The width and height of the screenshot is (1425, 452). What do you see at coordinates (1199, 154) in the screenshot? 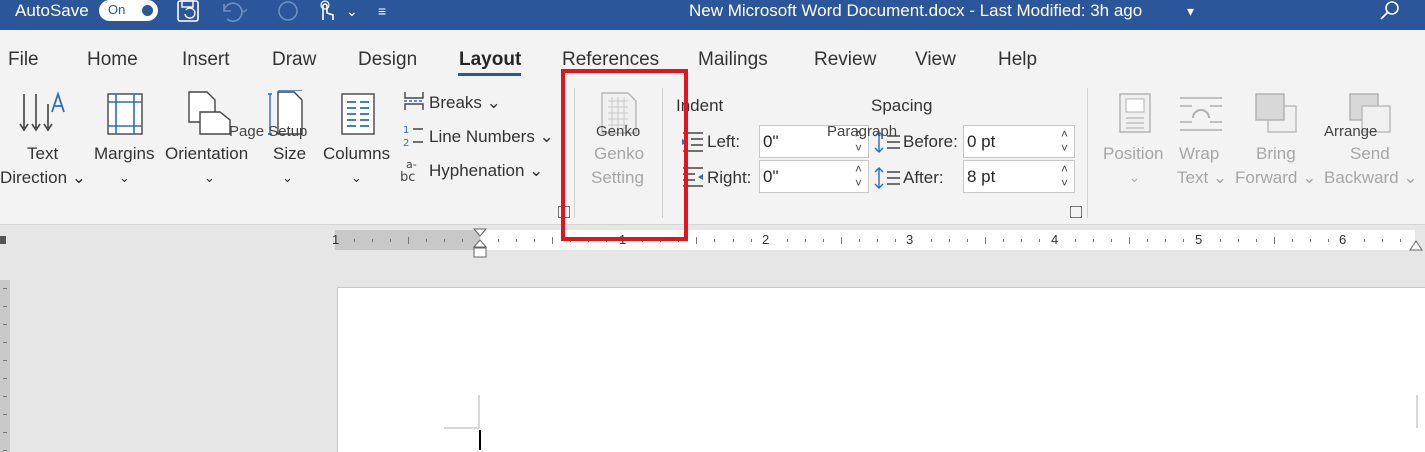
I see `wrap-text-button: Wrap` at bounding box center [1199, 154].